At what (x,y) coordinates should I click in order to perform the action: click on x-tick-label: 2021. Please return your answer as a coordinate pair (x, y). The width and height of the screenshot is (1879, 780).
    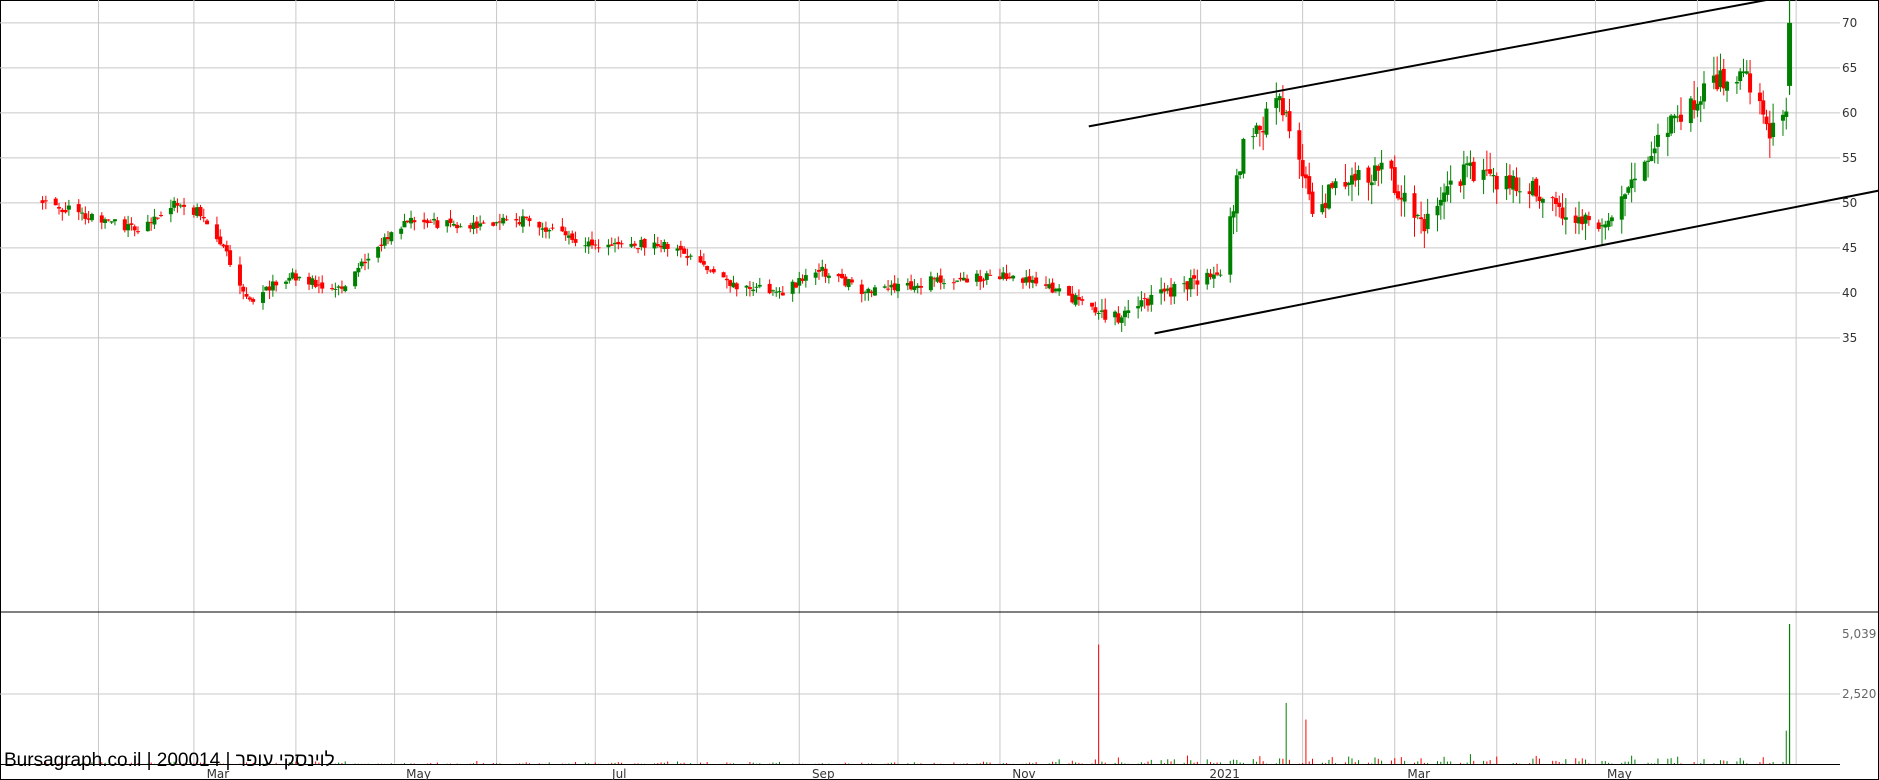
    Looking at the image, I should click on (1224, 773).